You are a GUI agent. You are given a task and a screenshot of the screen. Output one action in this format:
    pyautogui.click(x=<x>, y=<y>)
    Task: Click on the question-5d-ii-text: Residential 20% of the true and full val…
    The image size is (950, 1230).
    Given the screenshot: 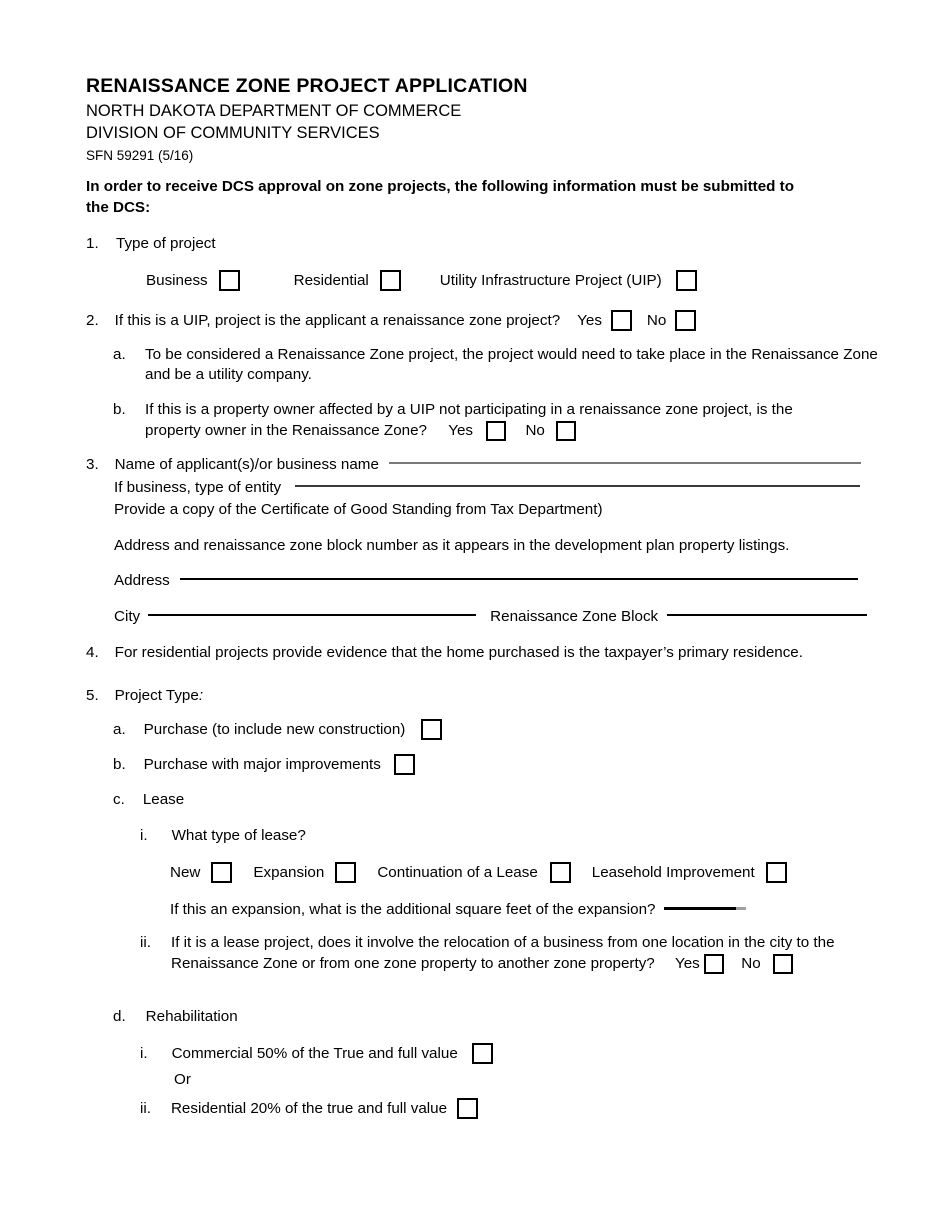 What is the action you would take?
    pyautogui.click(x=309, y=1108)
    